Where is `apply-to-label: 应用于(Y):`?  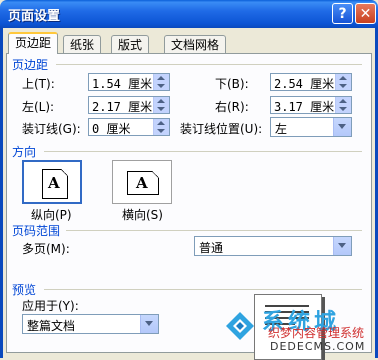 apply-to-label: 应用于(Y): is located at coordinates (50, 306).